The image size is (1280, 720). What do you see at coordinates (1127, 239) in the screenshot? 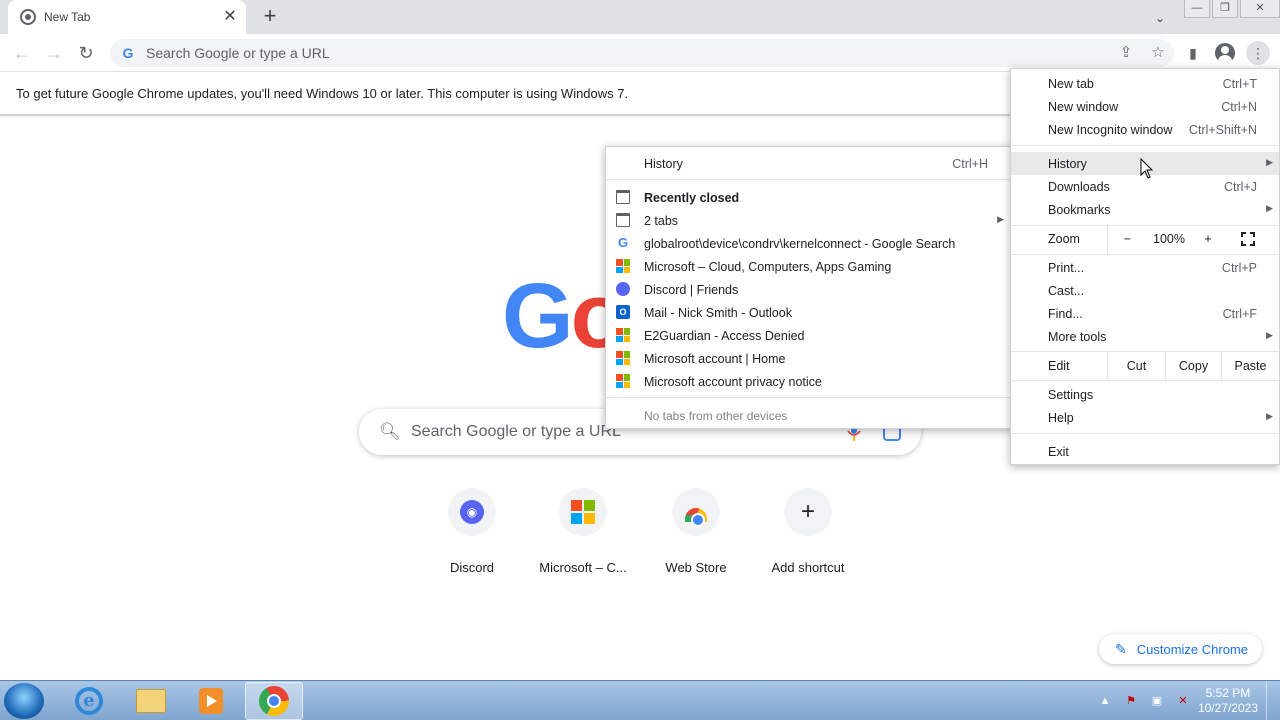
I see `zoom-out-button: −` at bounding box center [1127, 239].